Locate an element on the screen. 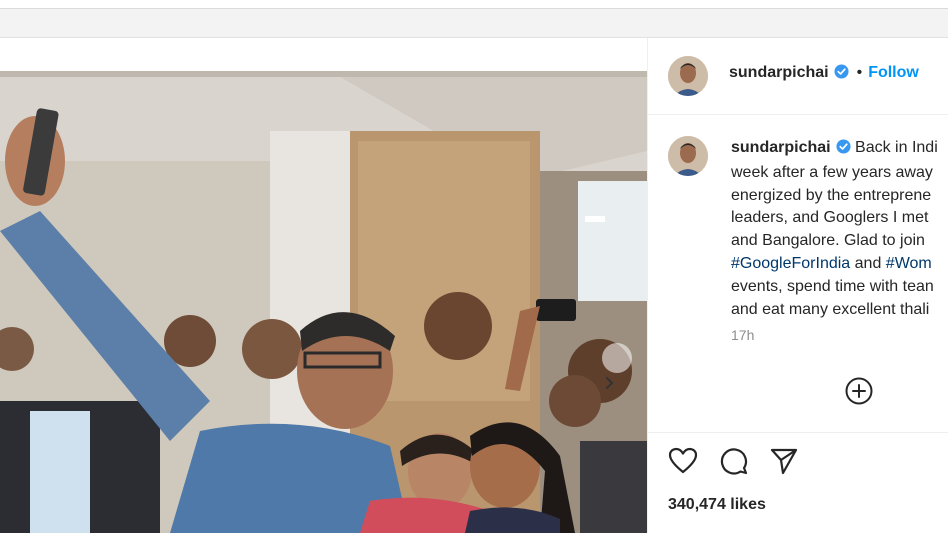 This screenshot has height=534, width=948. comment-icon is located at coordinates (734, 461).